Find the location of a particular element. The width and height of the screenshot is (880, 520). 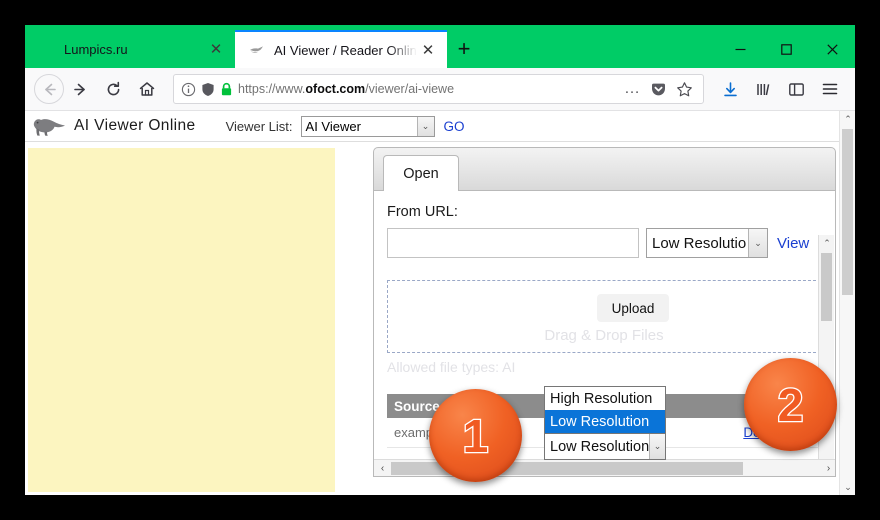

bird-icon is located at coordinates (257, 50).